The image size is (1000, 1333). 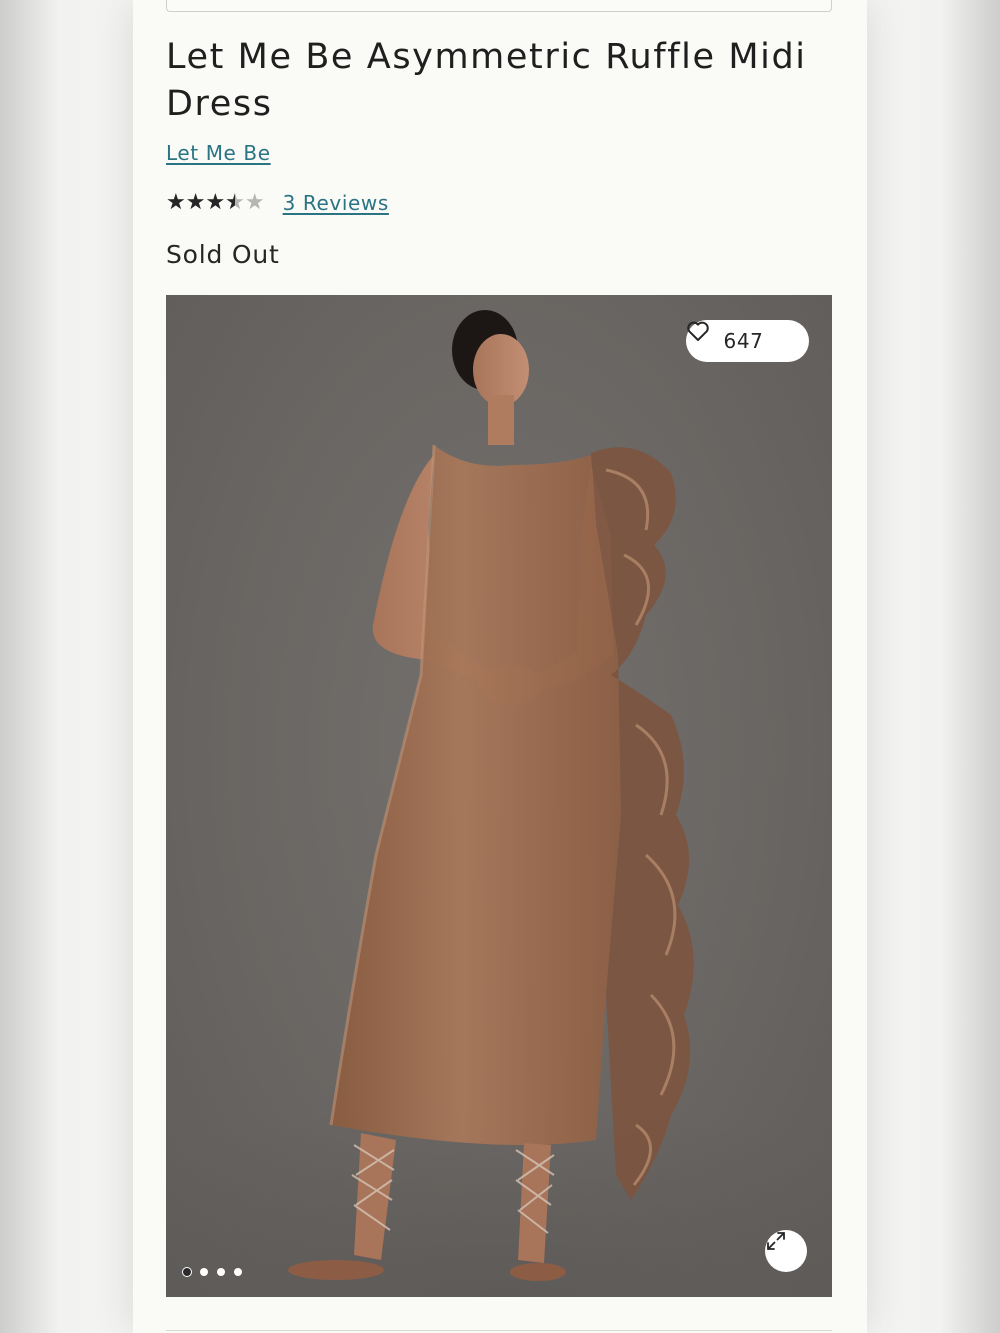 What do you see at coordinates (336, 203) in the screenshot?
I see `reviews-link: 3 Reviews` at bounding box center [336, 203].